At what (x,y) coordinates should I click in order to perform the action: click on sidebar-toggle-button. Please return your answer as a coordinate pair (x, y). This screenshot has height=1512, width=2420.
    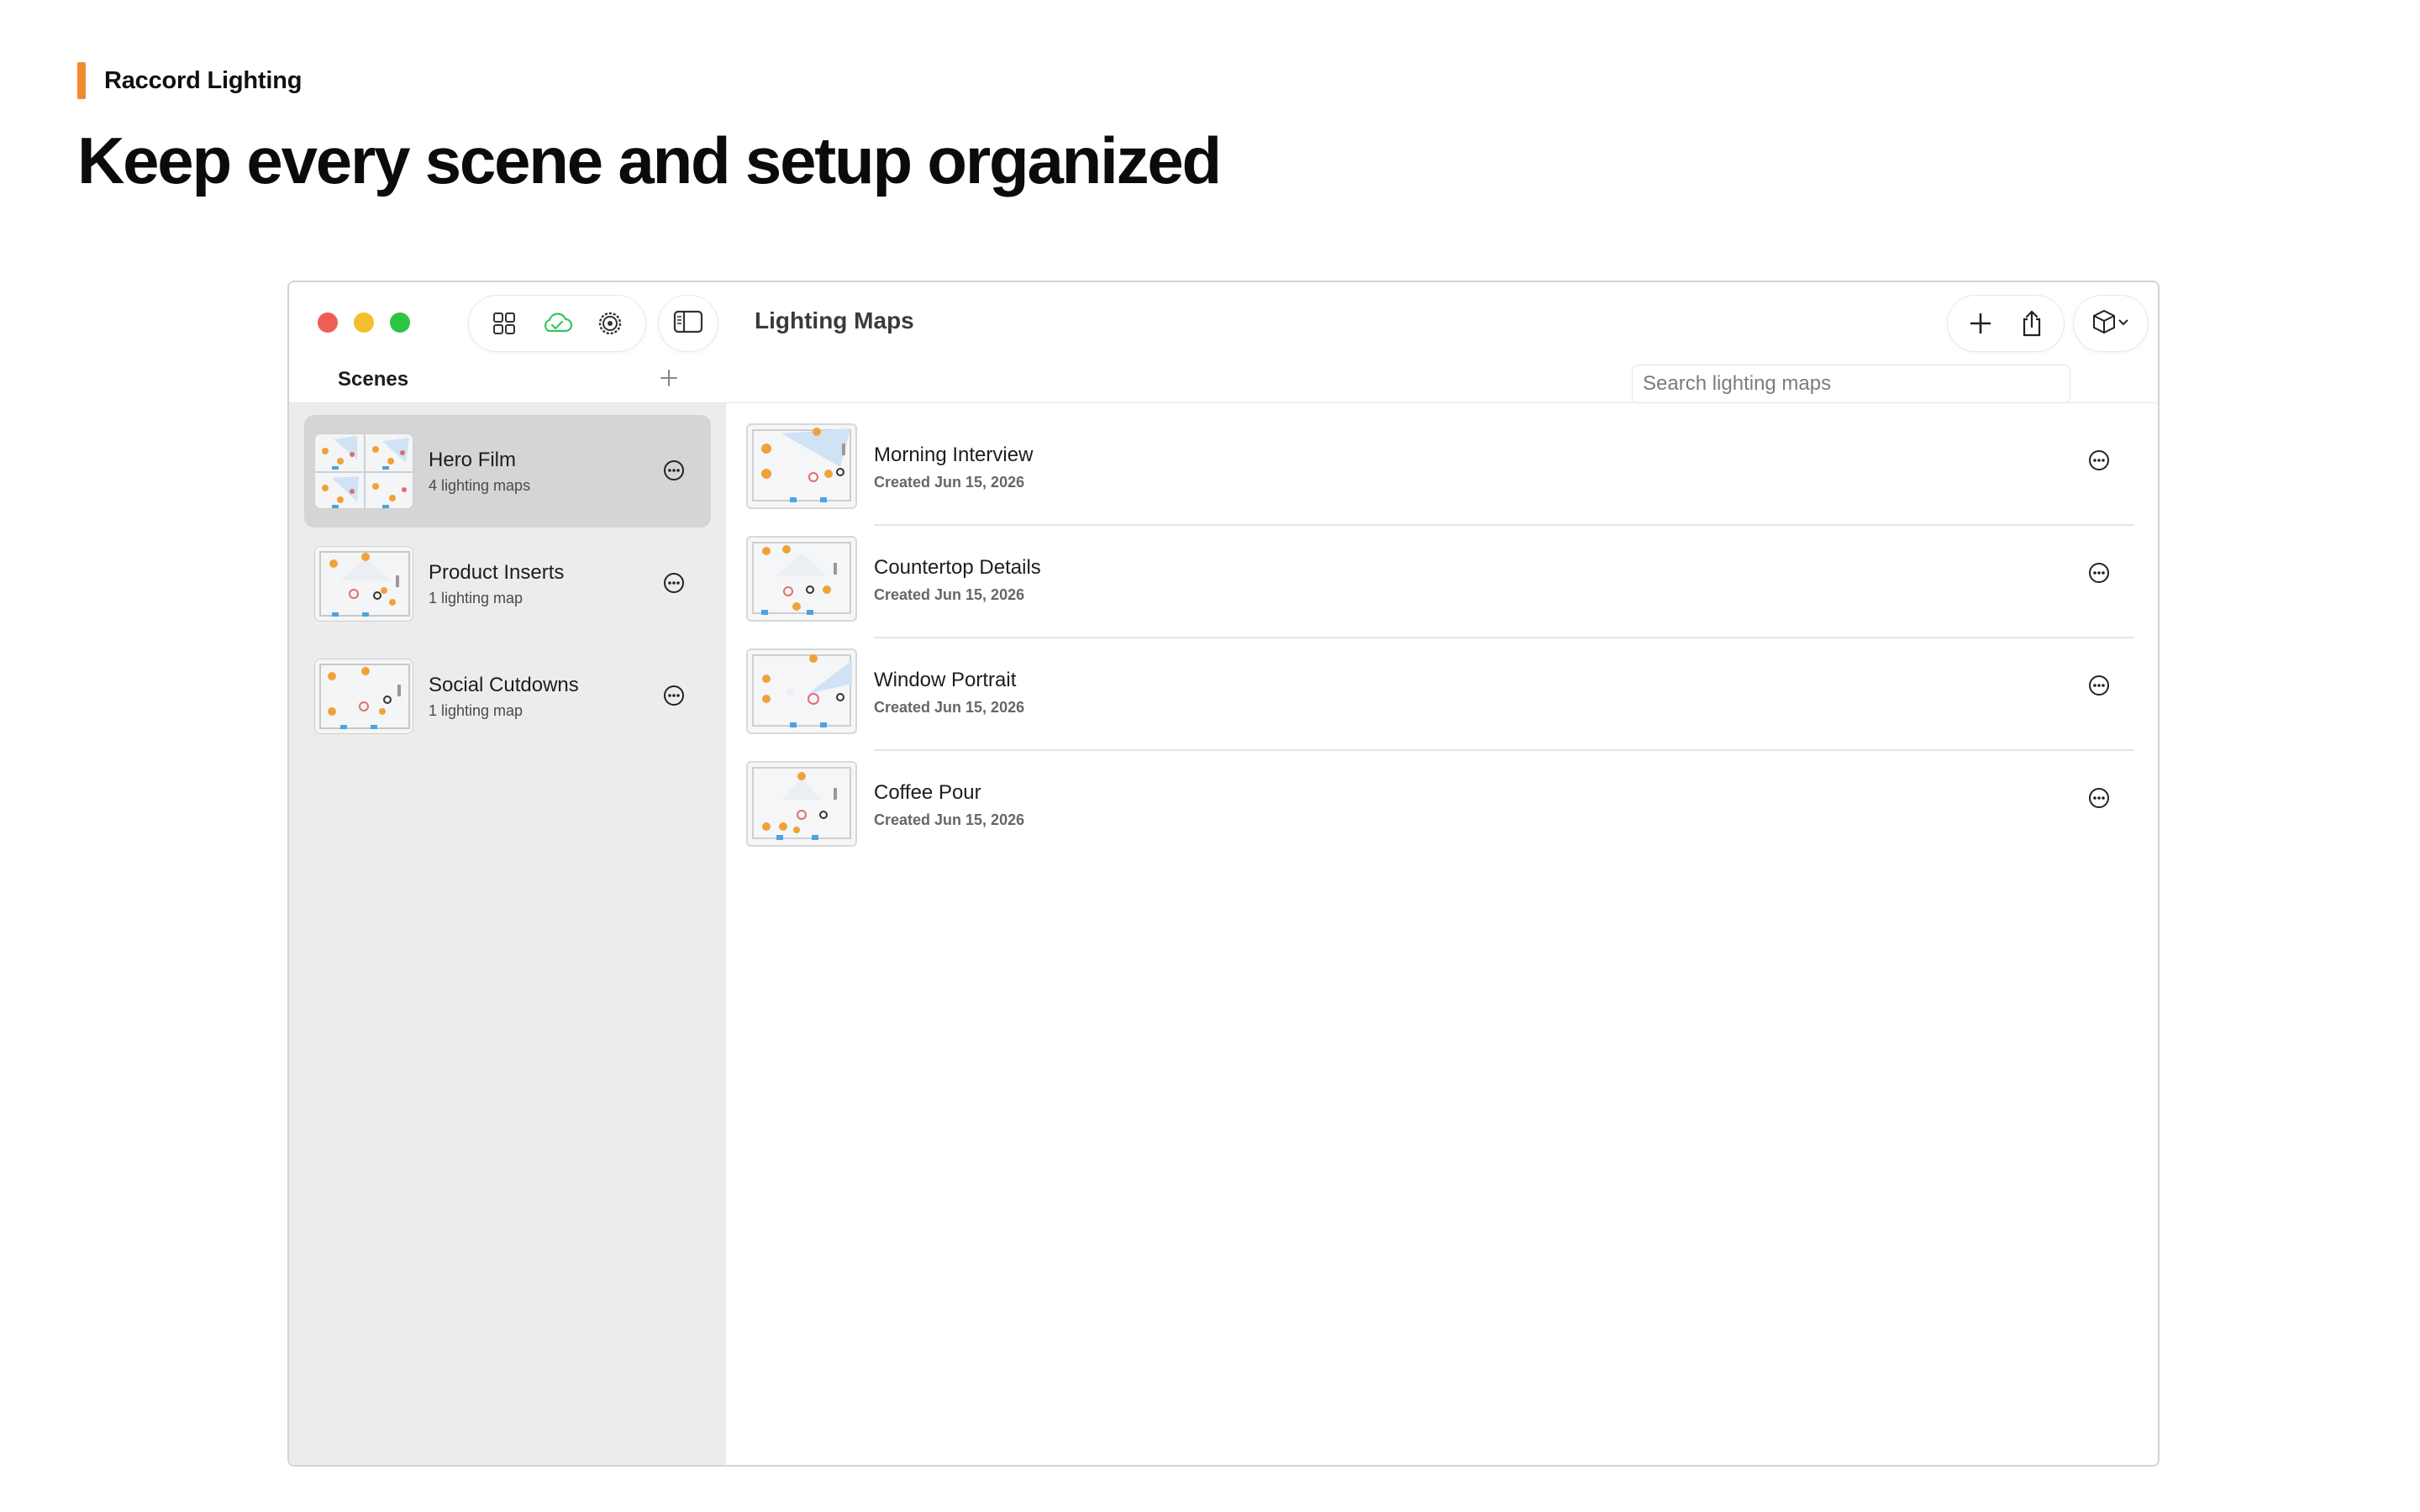
    Looking at the image, I should click on (688, 323).